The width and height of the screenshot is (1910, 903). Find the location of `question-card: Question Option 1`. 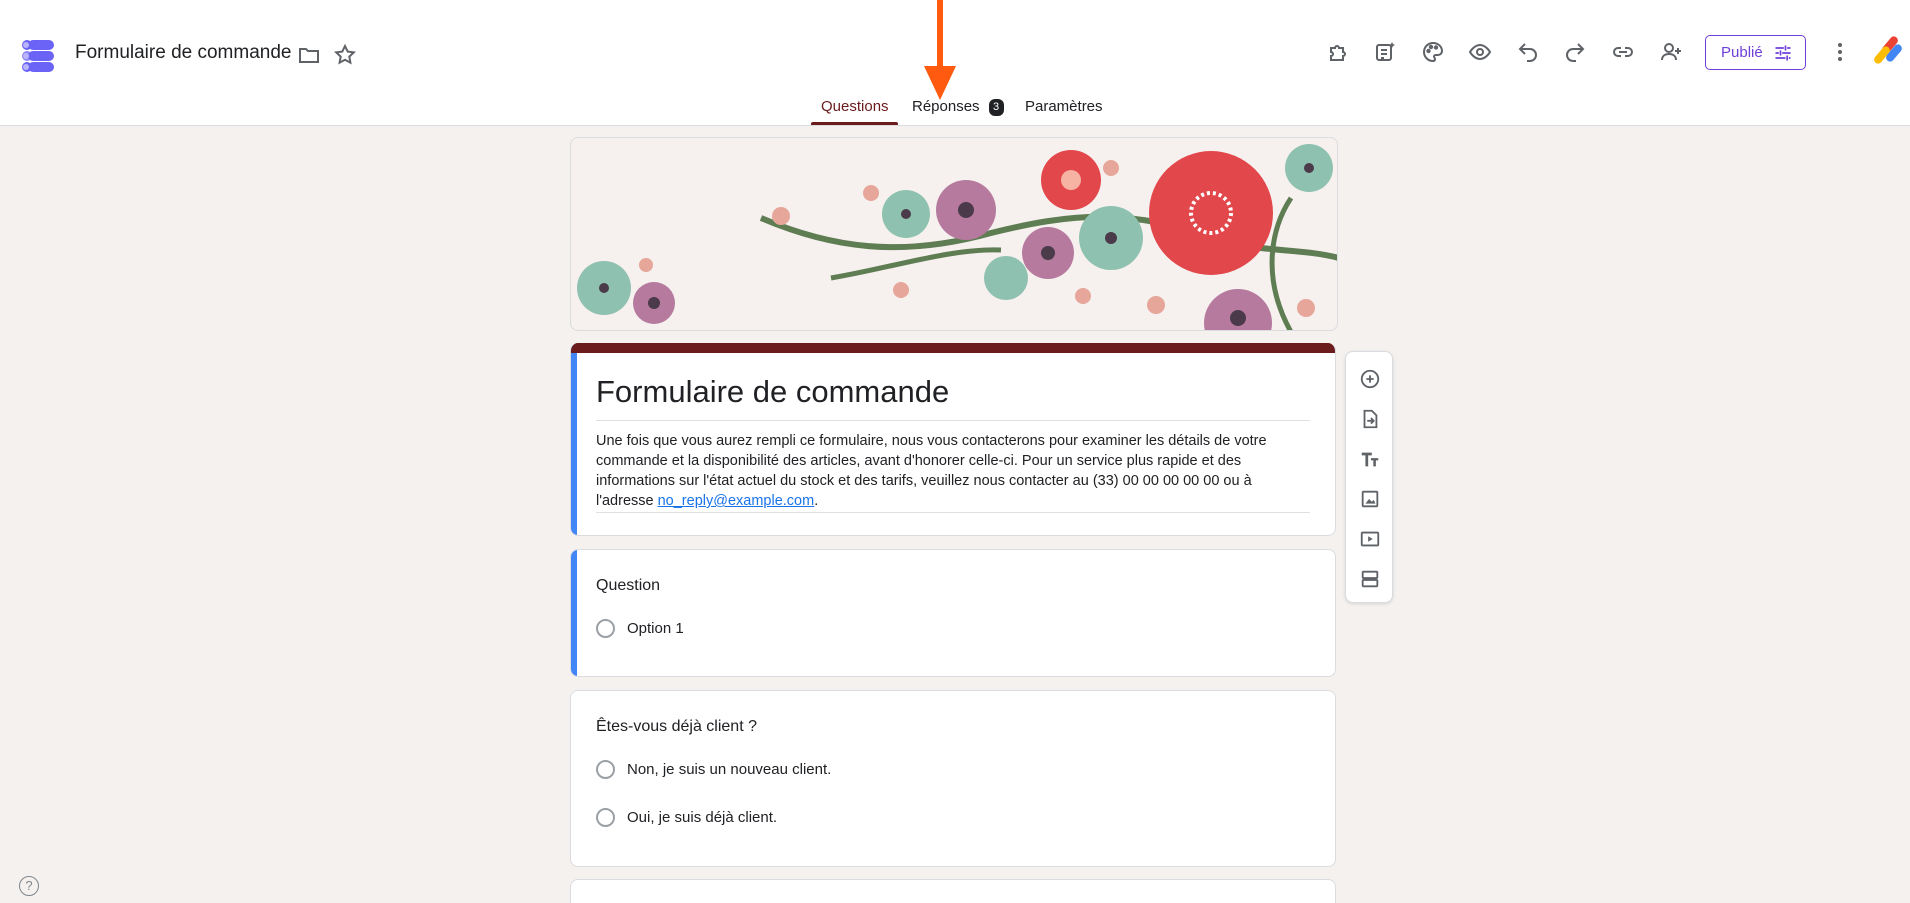

question-card: Question Option 1 is located at coordinates (953, 613).